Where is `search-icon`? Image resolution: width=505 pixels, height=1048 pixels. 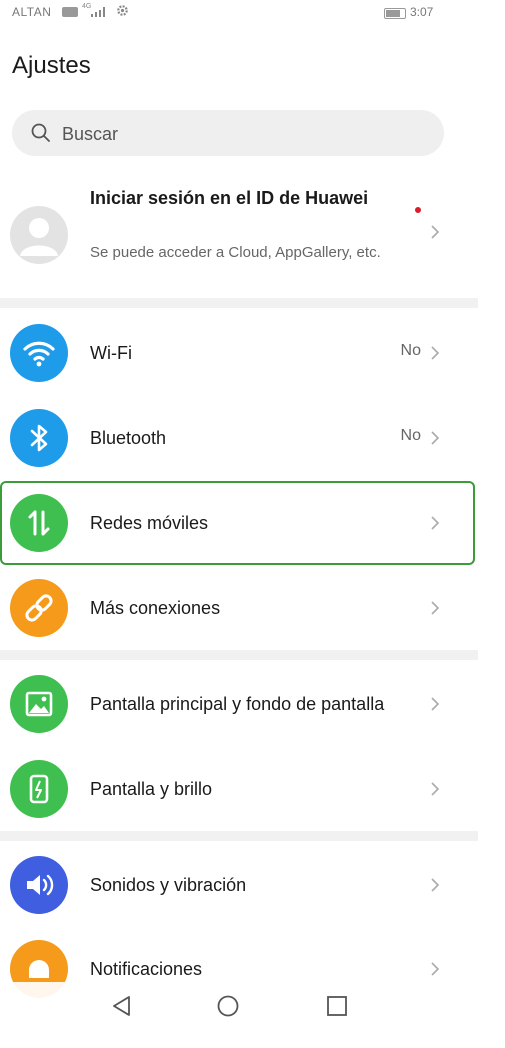
search-icon is located at coordinates (40, 132).